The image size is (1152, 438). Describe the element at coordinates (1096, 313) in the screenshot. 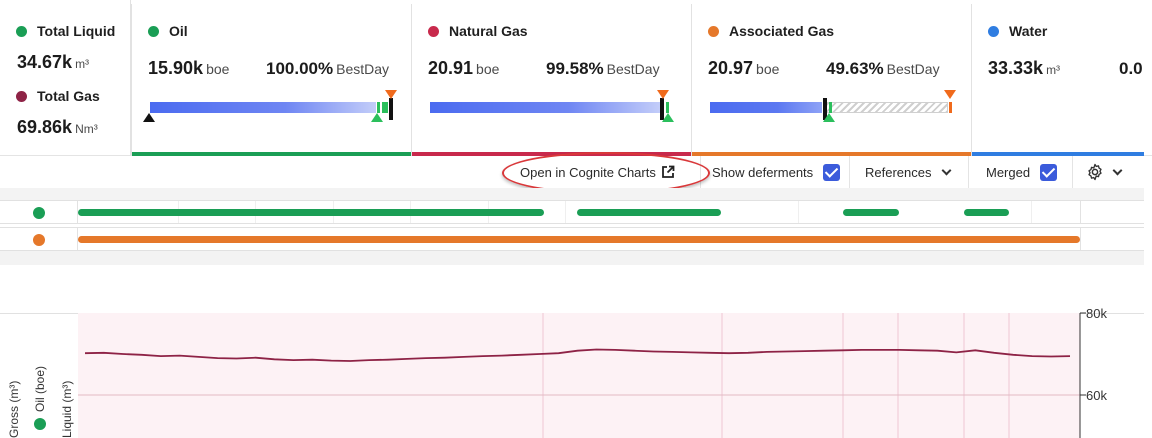

I see `chart-y-tick-label: 80k` at that location.